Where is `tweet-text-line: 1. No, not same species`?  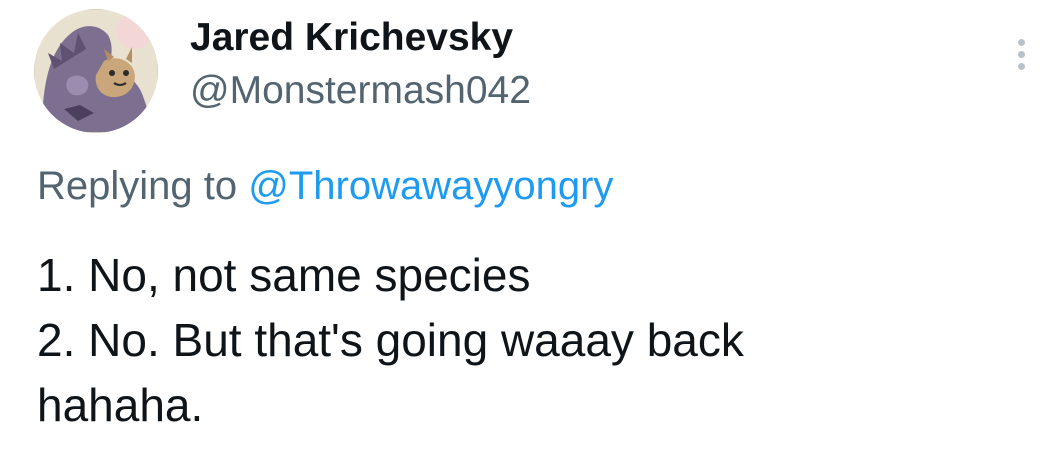
tweet-text-line: 1. No, not same species is located at coordinates (284, 275).